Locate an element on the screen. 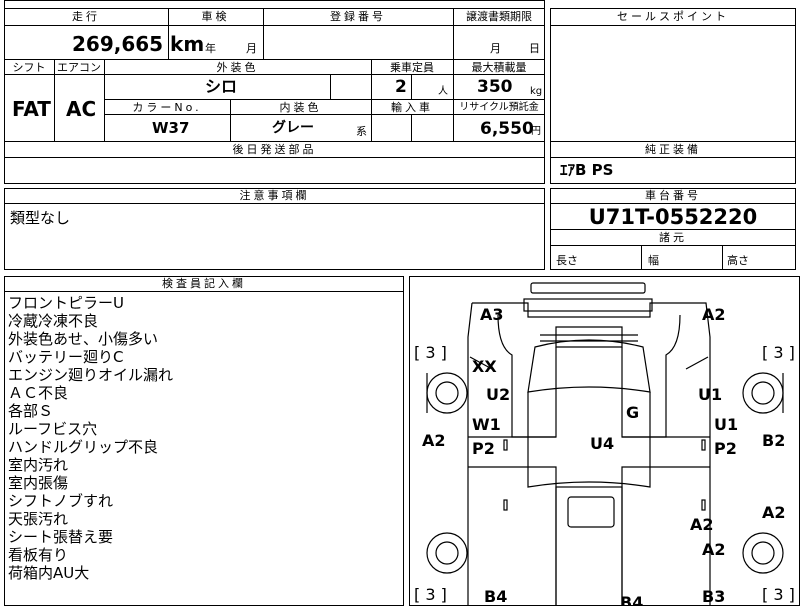  aircon-header: エアコン is located at coordinates (79, 67).